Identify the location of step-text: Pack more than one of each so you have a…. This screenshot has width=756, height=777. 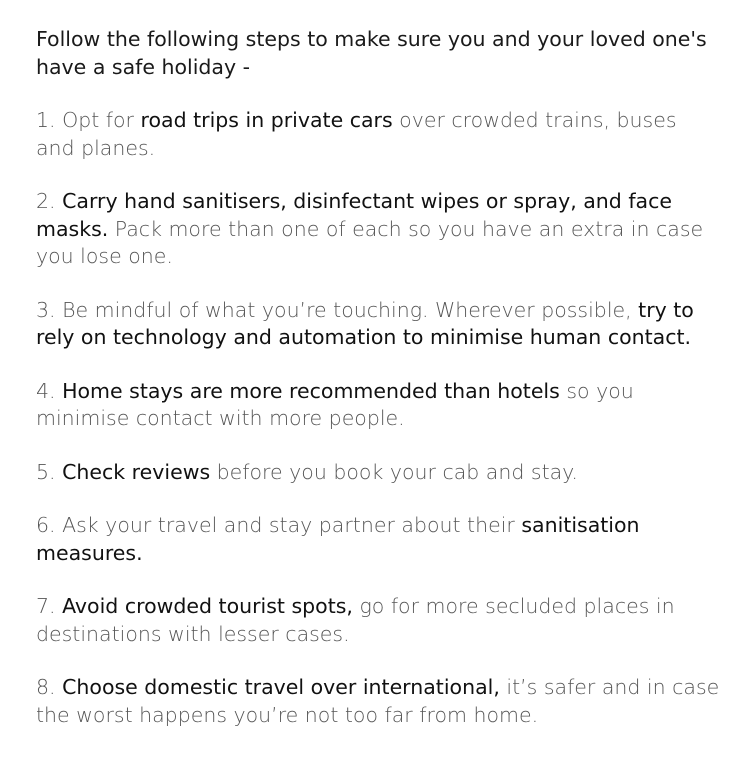
(370, 242).